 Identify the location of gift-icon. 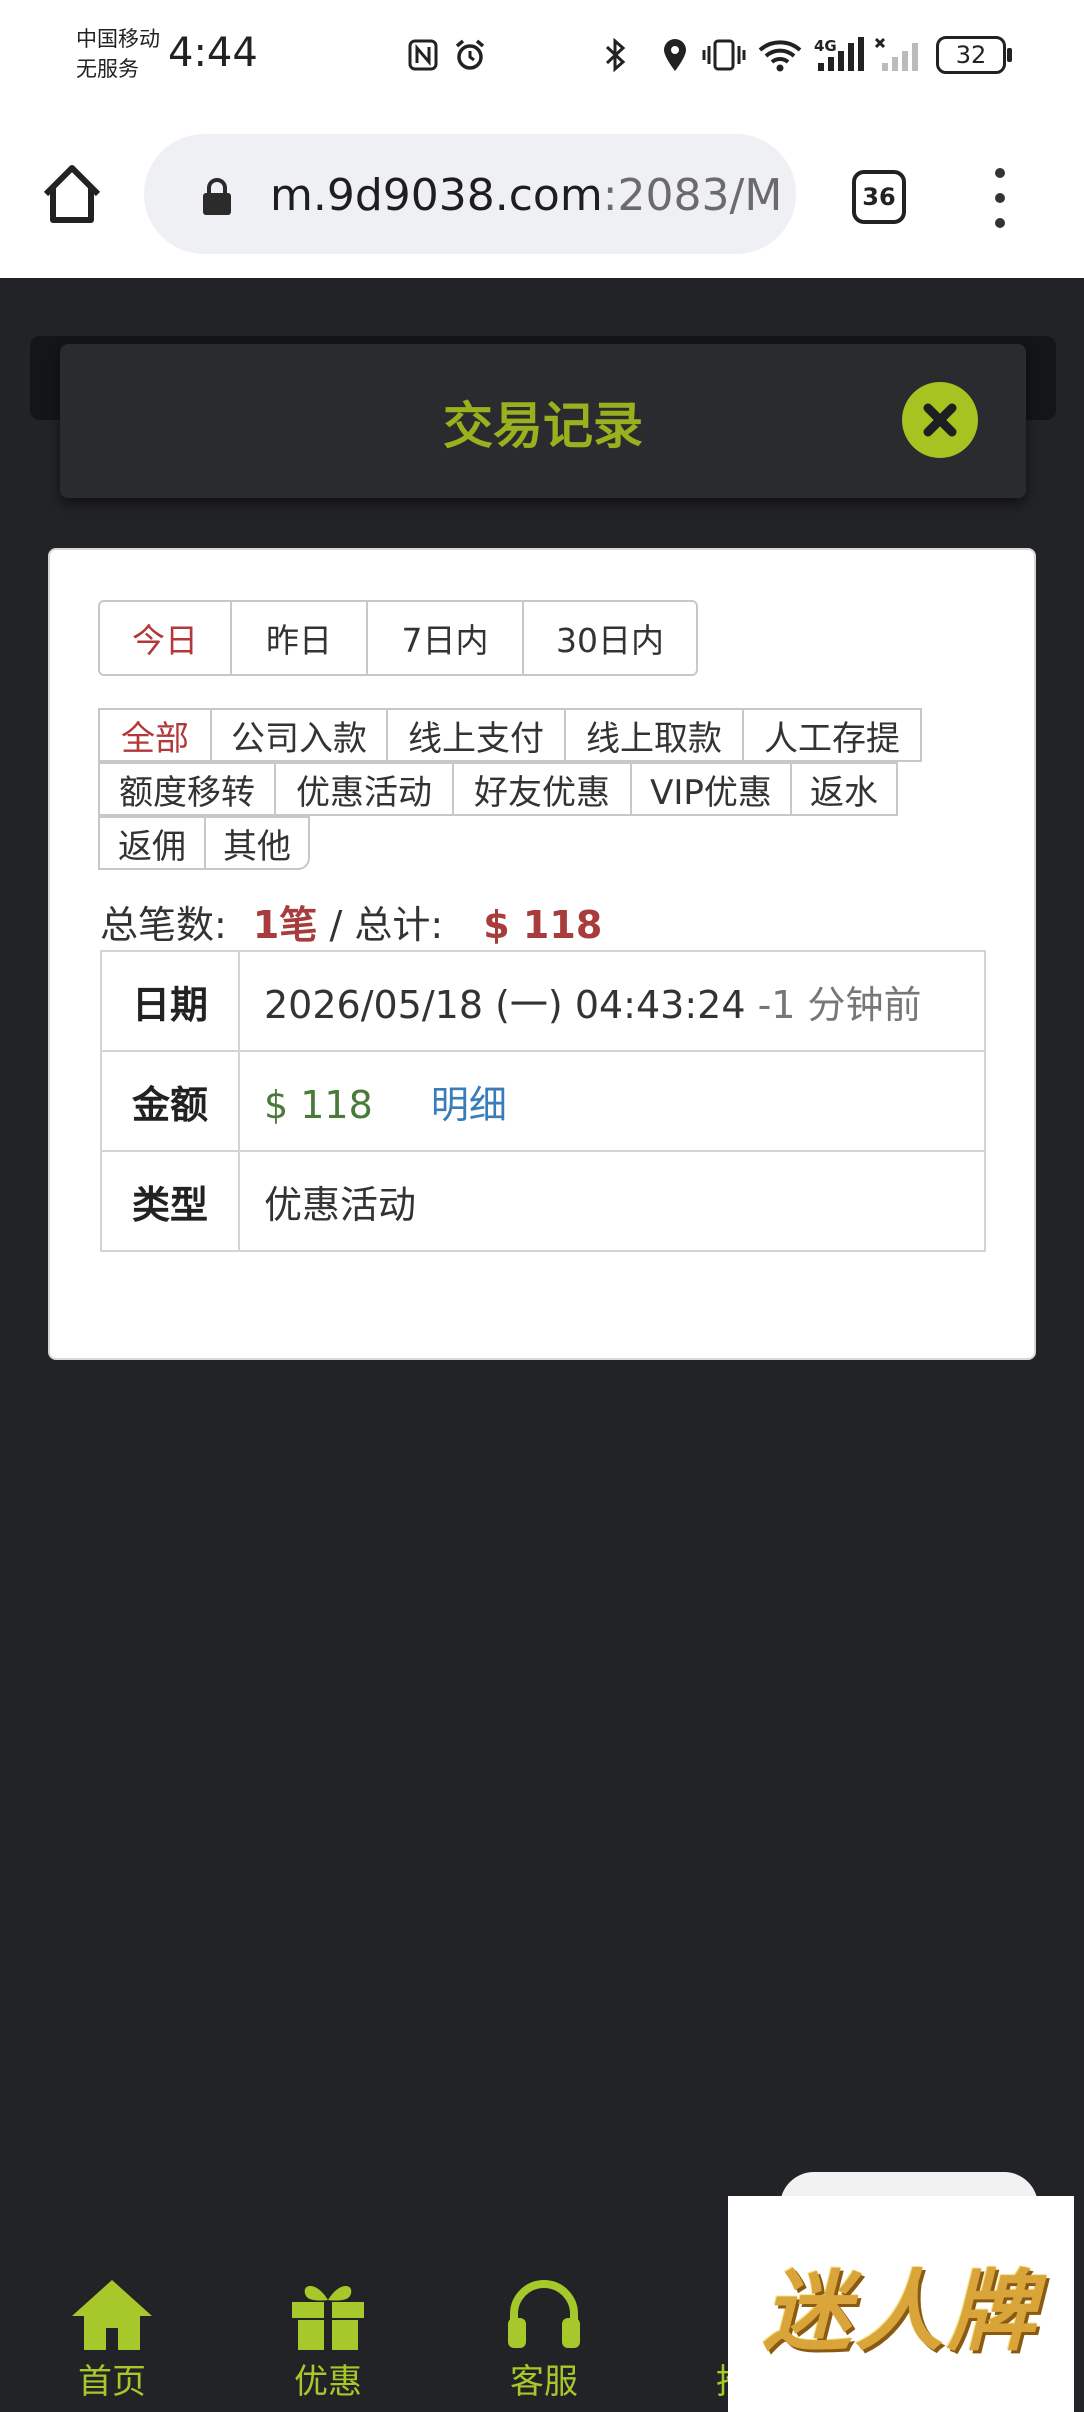
(328, 2318).